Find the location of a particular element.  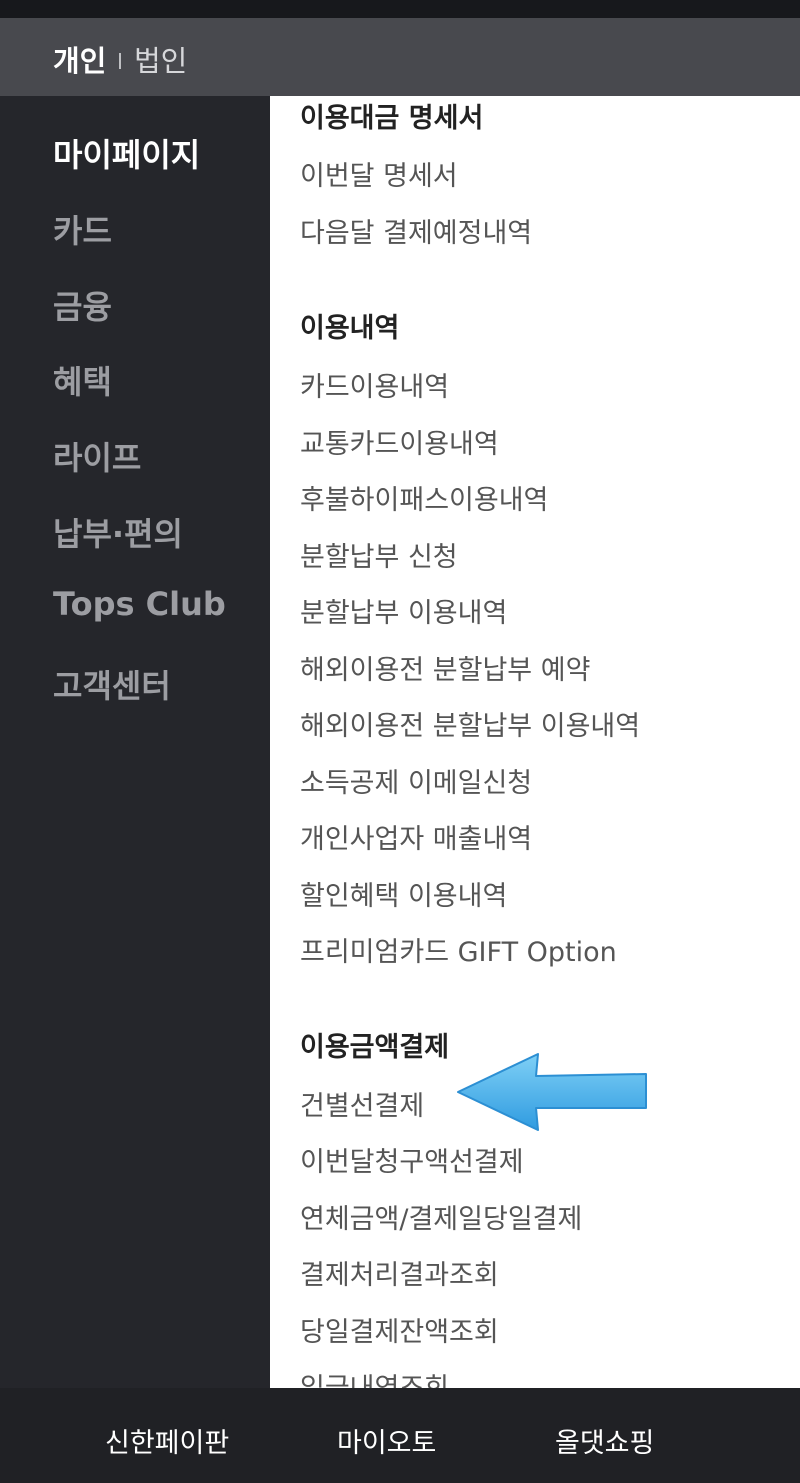

menu-link: 분할납부 신청 is located at coordinates (379, 554).